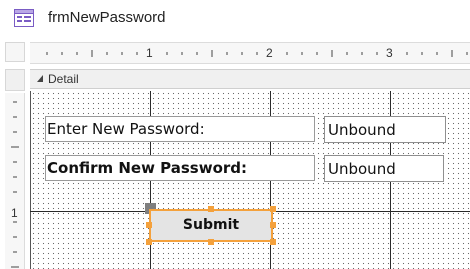 The image size is (470, 269). What do you see at coordinates (273, 225) in the screenshot?
I see `resize-handle-right` at bounding box center [273, 225].